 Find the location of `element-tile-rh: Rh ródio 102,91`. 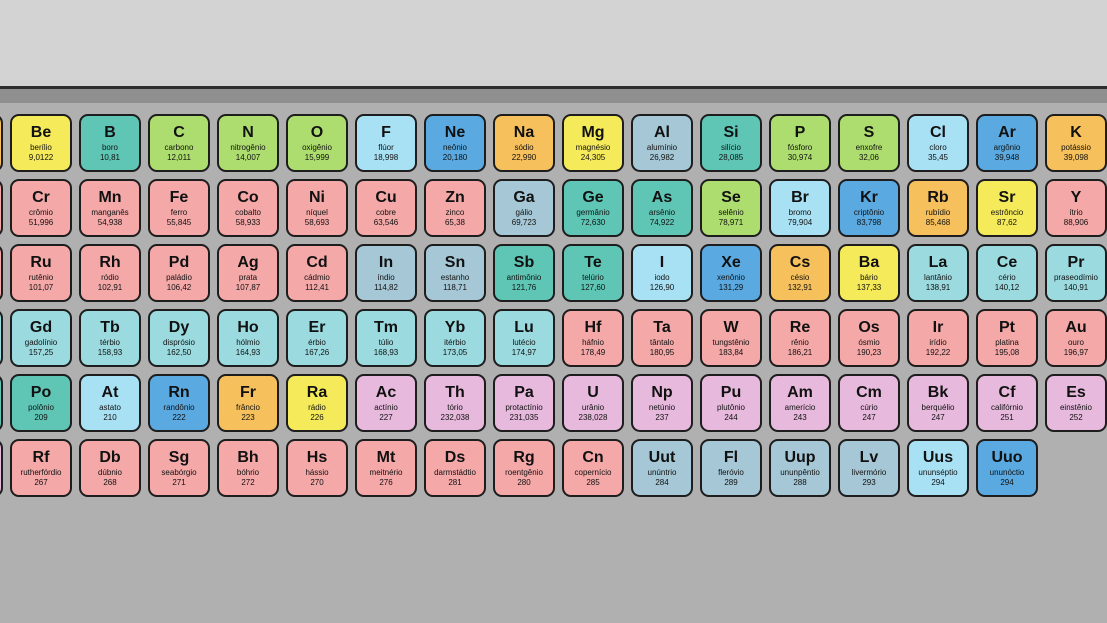

element-tile-rh: Rh ródio 102,91 is located at coordinates (110, 273).